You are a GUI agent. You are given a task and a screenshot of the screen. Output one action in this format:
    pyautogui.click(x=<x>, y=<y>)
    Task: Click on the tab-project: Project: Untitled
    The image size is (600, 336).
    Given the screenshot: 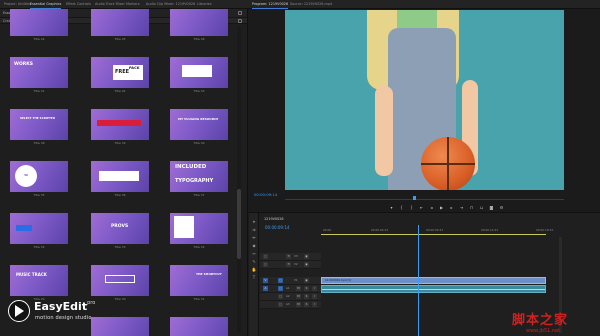 What is the action you would take?
    pyautogui.click(x=17, y=4)
    